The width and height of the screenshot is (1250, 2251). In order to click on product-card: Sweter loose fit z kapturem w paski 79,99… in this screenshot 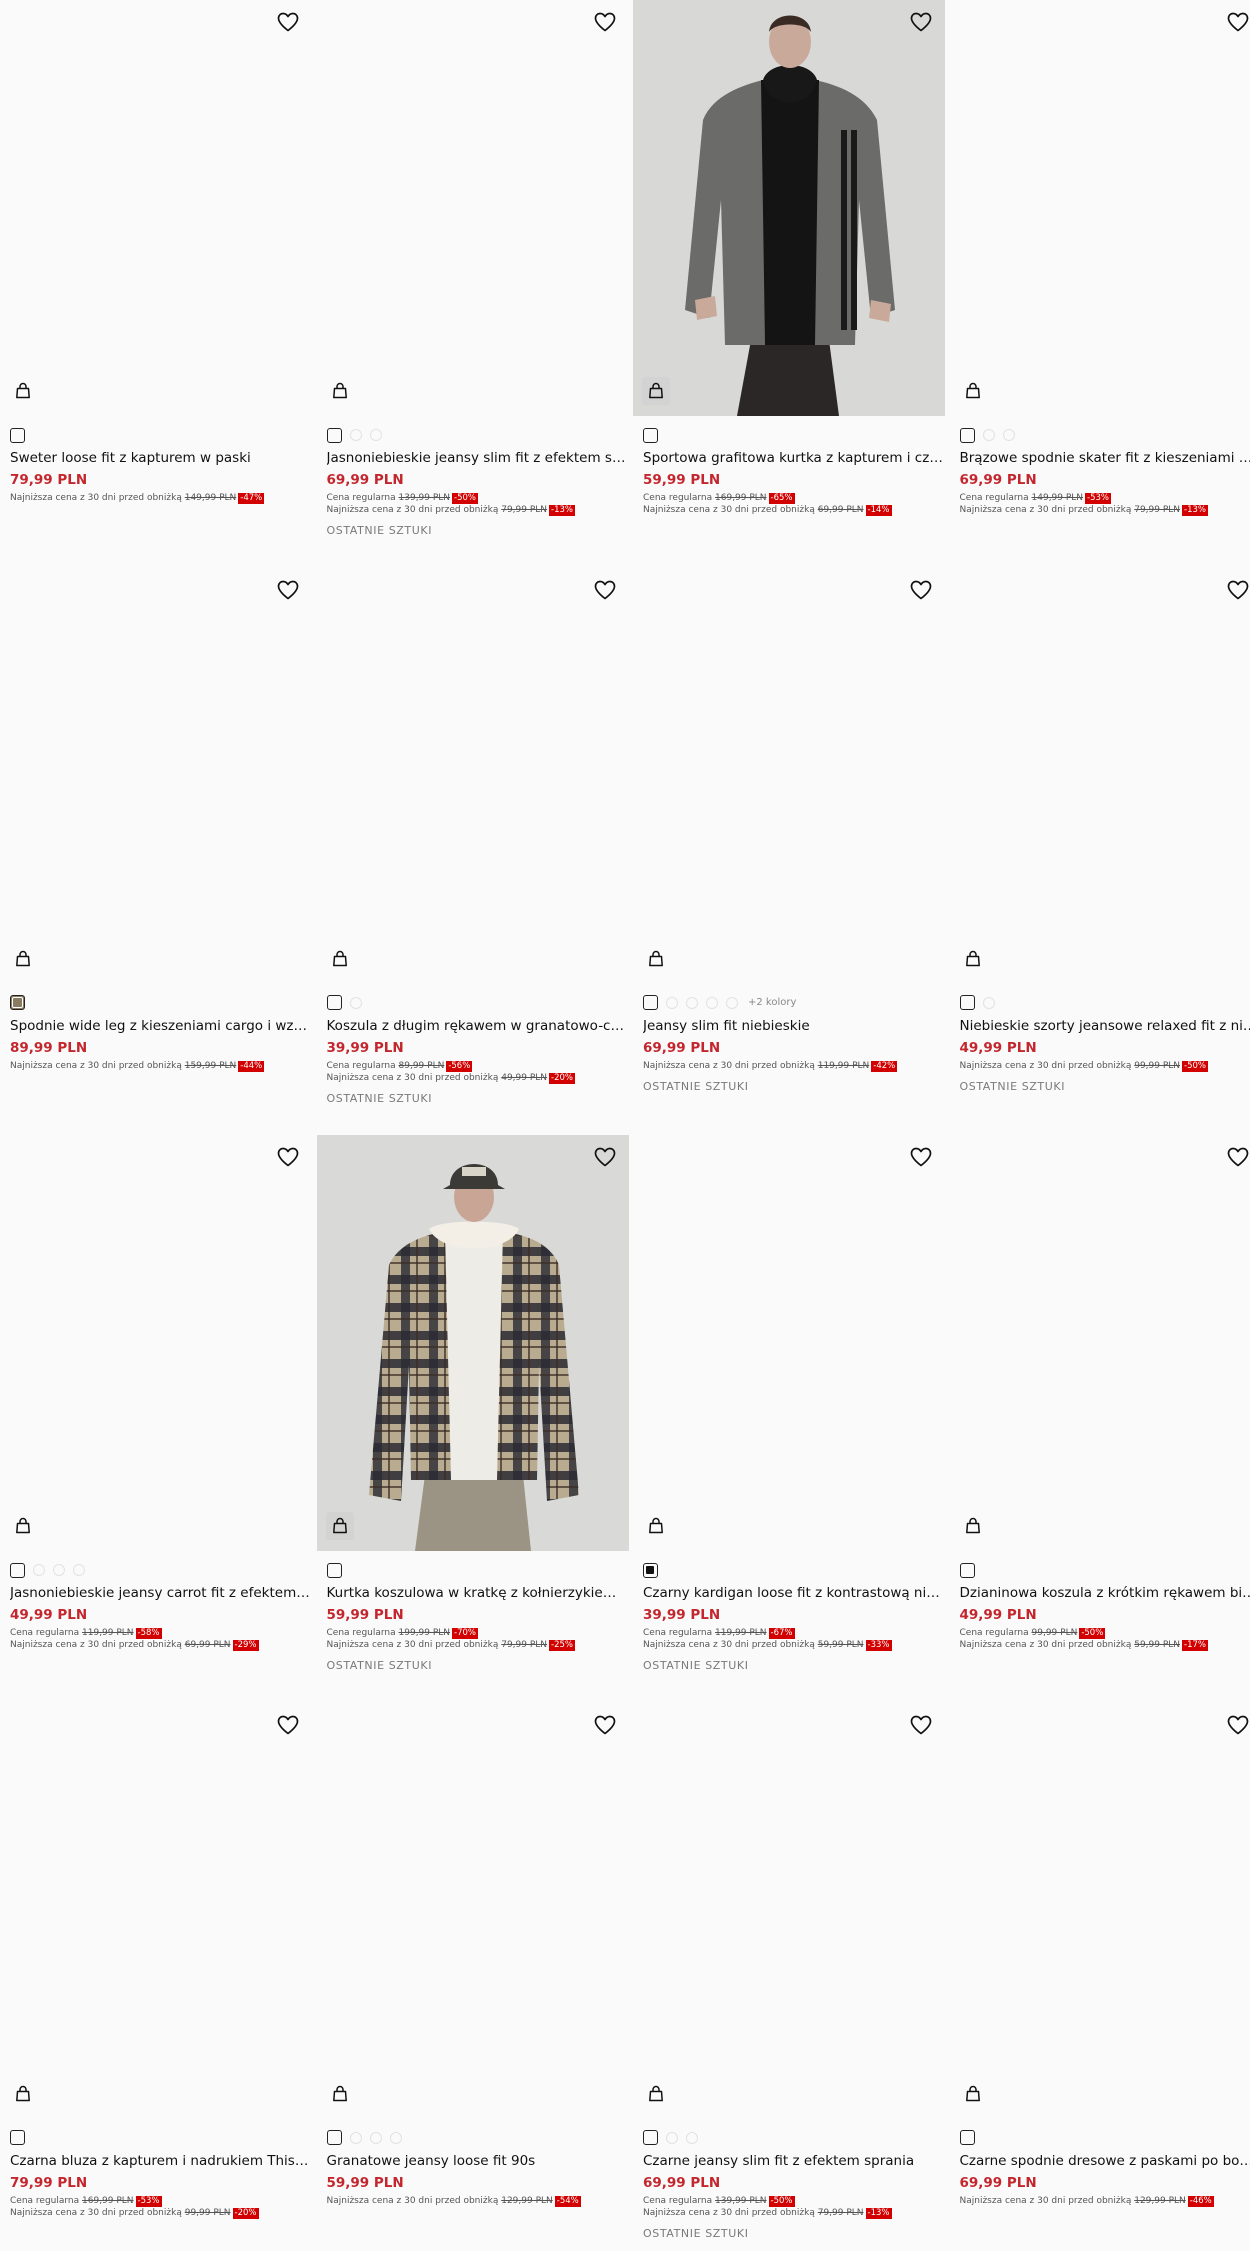, I will do `click(156, 280)`.